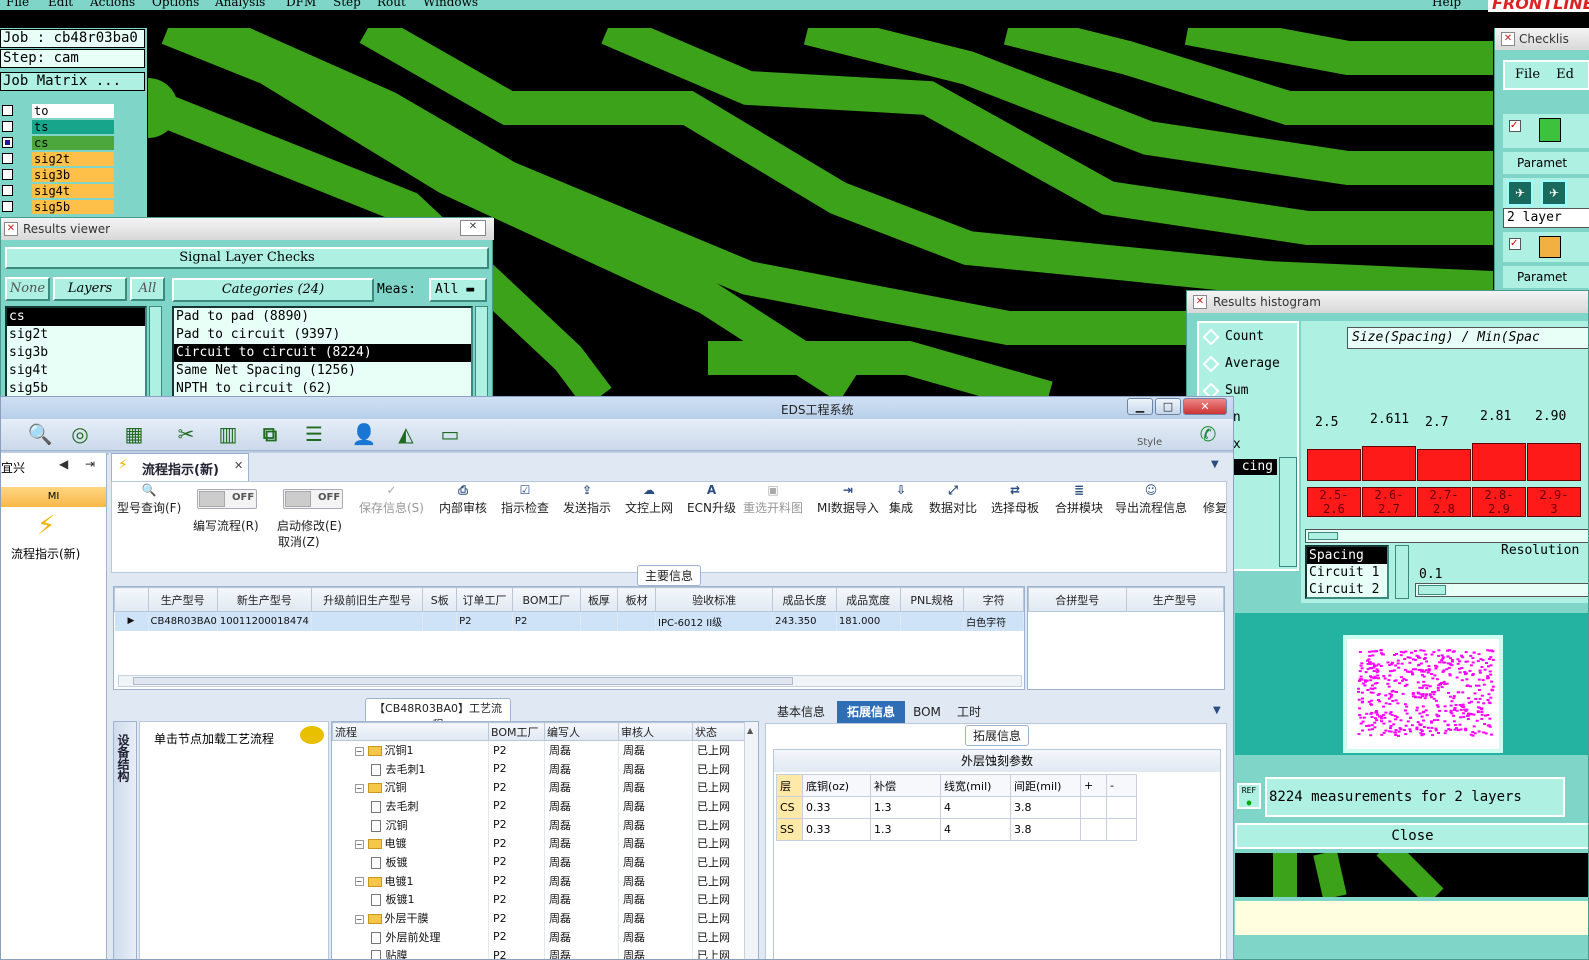 The width and height of the screenshot is (1589, 960). What do you see at coordinates (273, 290) in the screenshot?
I see `categories-button: Categories (24)` at bounding box center [273, 290].